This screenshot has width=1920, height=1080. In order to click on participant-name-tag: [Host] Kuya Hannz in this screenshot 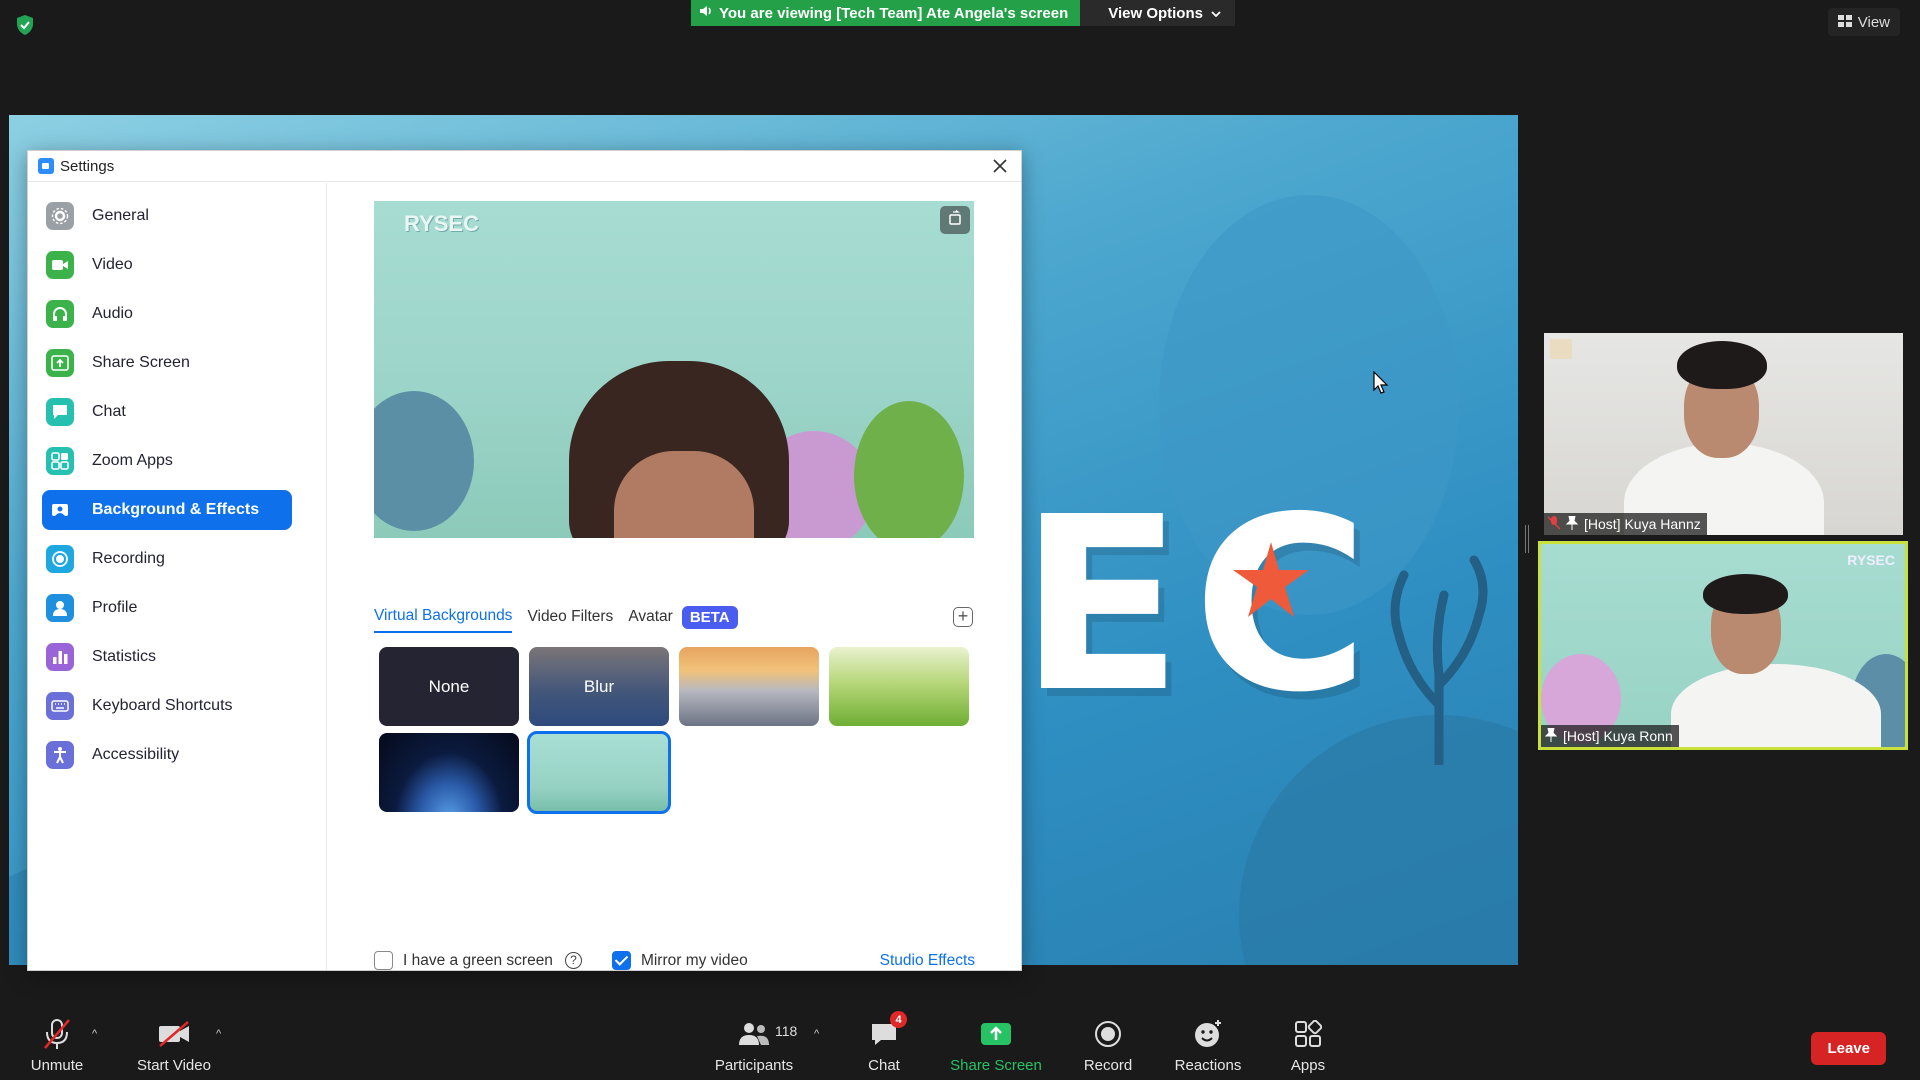, I will do `click(1625, 524)`.